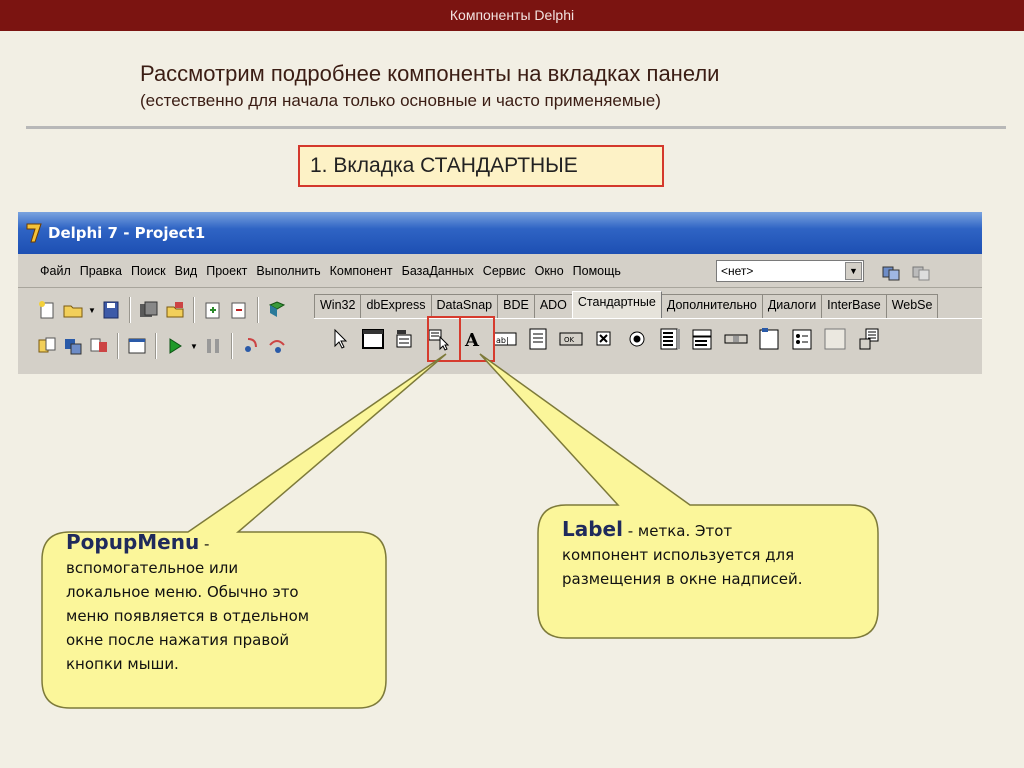 The image size is (1024, 768). Describe the element at coordinates (152, 568) in the screenshot. I see `popupmenu-line: вспомогательное или` at that location.